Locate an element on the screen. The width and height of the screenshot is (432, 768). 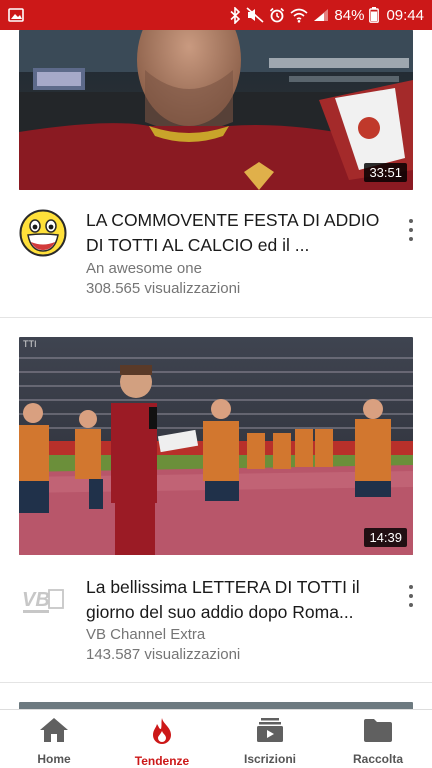
home-icon is located at coordinates (54, 732).